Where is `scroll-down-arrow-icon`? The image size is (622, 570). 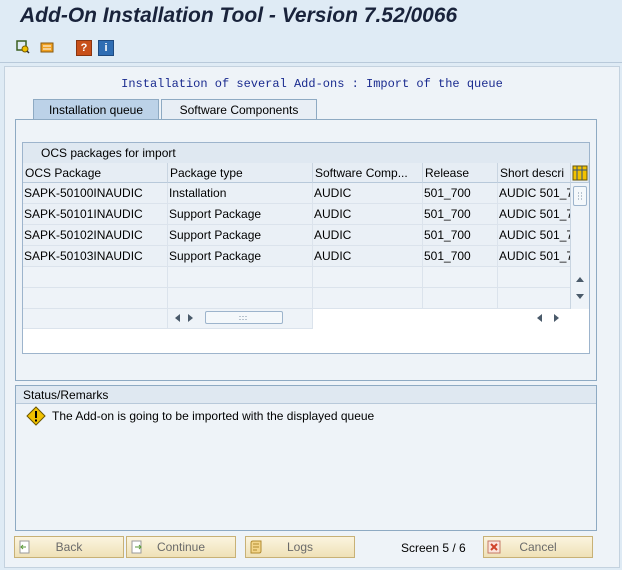
scroll-down-arrow-icon is located at coordinates (580, 297).